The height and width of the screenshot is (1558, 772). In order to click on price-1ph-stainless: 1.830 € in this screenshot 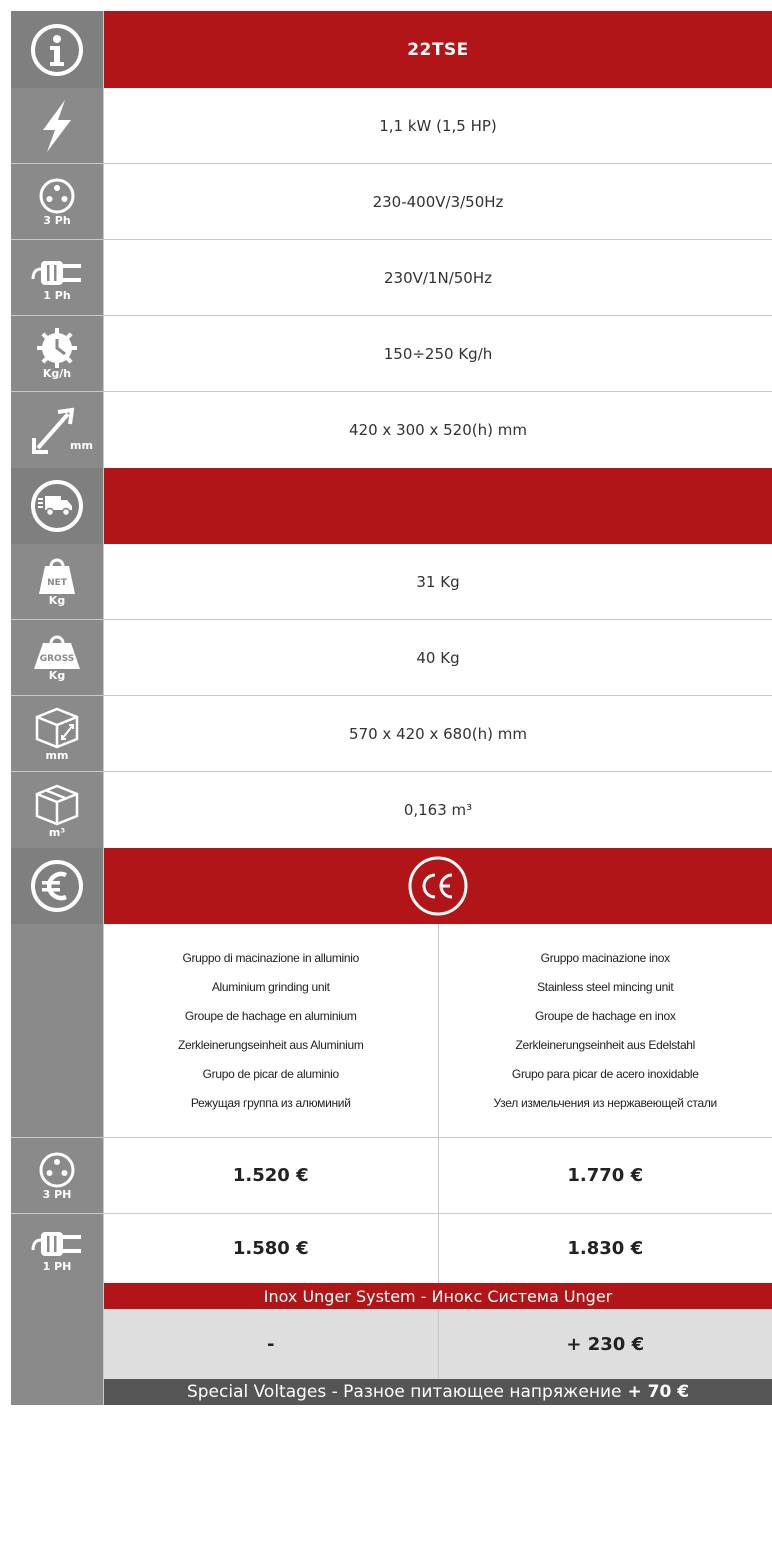, I will do `click(604, 1248)`.